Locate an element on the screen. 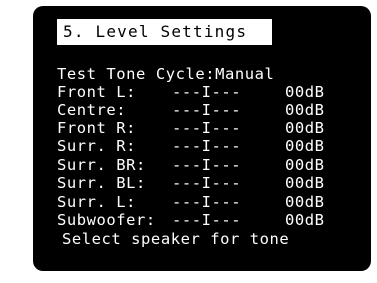  channel-row-centre: Centre: ---I--- 00dB is located at coordinates (190, 110).